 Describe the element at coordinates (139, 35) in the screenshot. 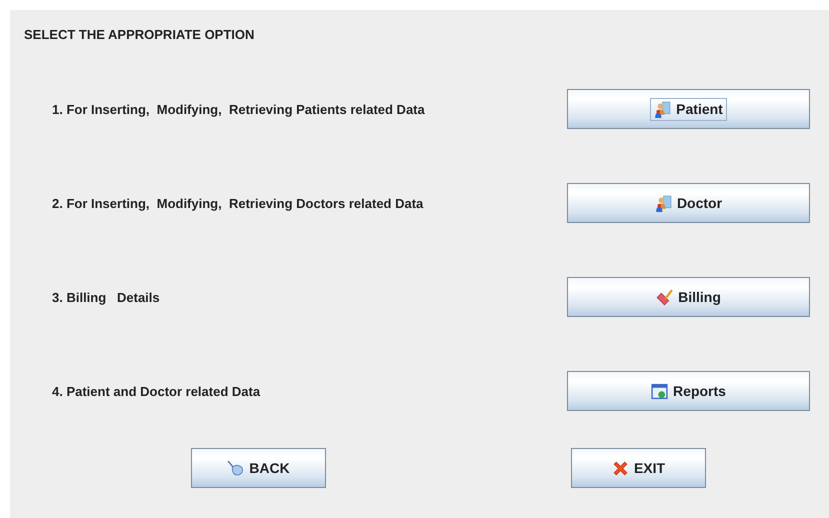

I see `heading: SELECT THE APPROPRIATE OPTION` at that location.